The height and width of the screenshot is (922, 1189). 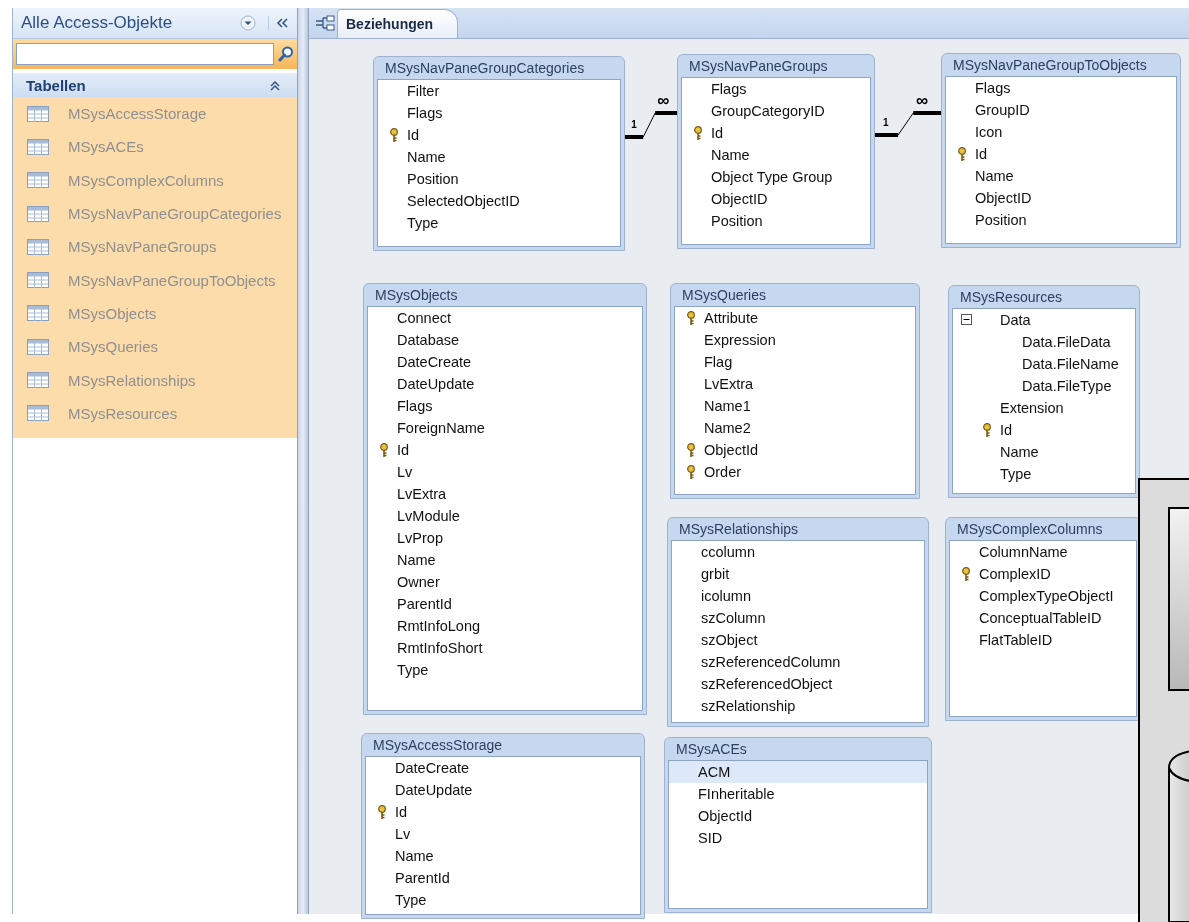 I want to click on field-row: FlatTableID, so click(x=1043, y=640).